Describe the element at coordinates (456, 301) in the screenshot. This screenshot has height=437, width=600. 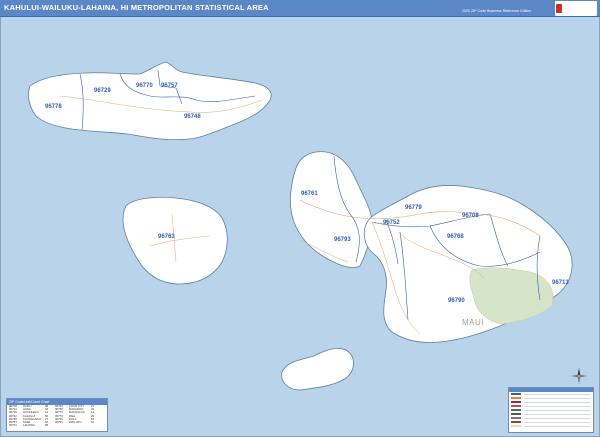
I see `zip-label: 96790` at that location.